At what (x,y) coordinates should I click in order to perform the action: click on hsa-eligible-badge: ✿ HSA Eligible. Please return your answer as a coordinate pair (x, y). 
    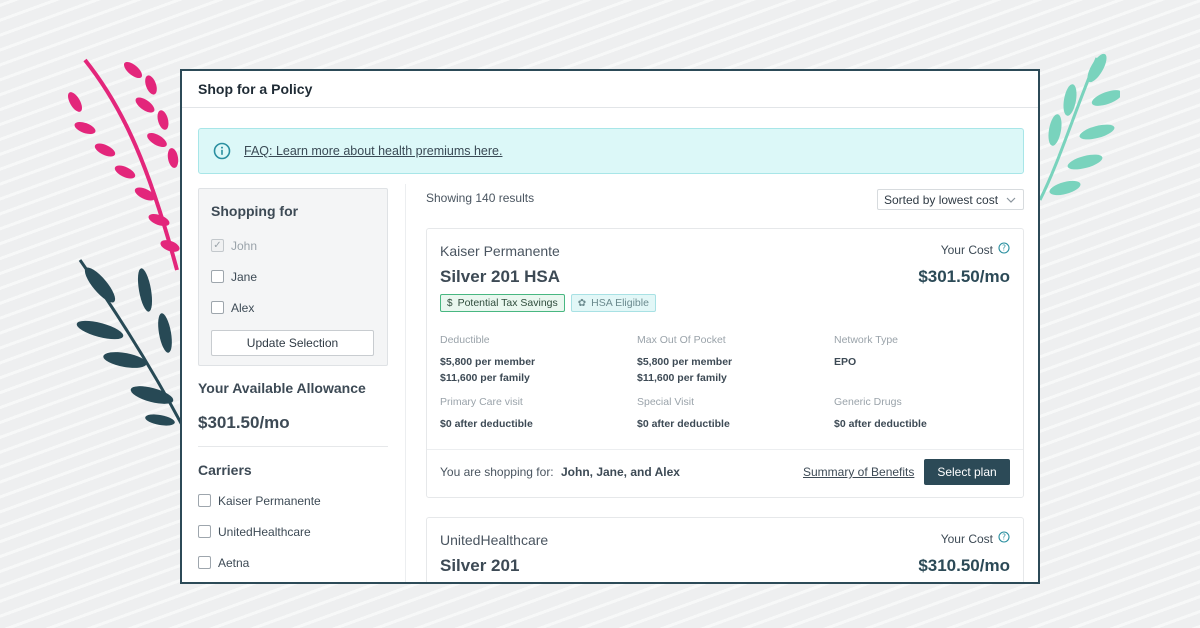
    Looking at the image, I should click on (613, 303).